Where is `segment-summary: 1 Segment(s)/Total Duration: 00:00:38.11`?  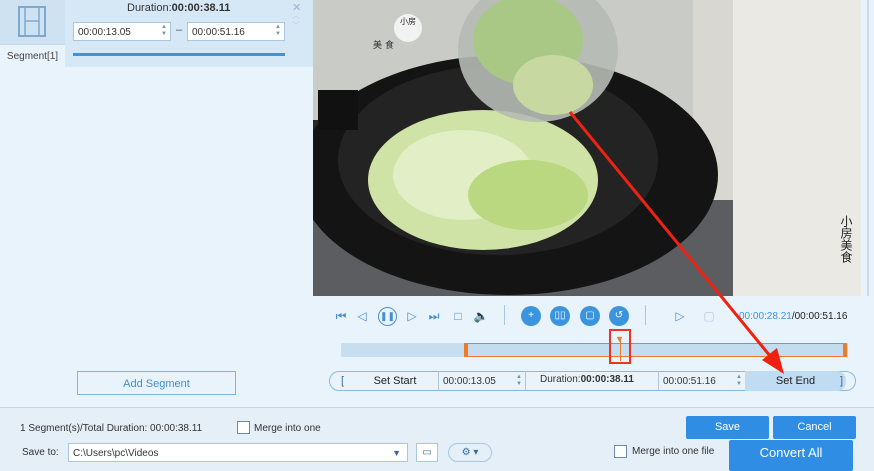 segment-summary: 1 Segment(s)/Total Duration: 00:00:38.11 is located at coordinates (111, 428).